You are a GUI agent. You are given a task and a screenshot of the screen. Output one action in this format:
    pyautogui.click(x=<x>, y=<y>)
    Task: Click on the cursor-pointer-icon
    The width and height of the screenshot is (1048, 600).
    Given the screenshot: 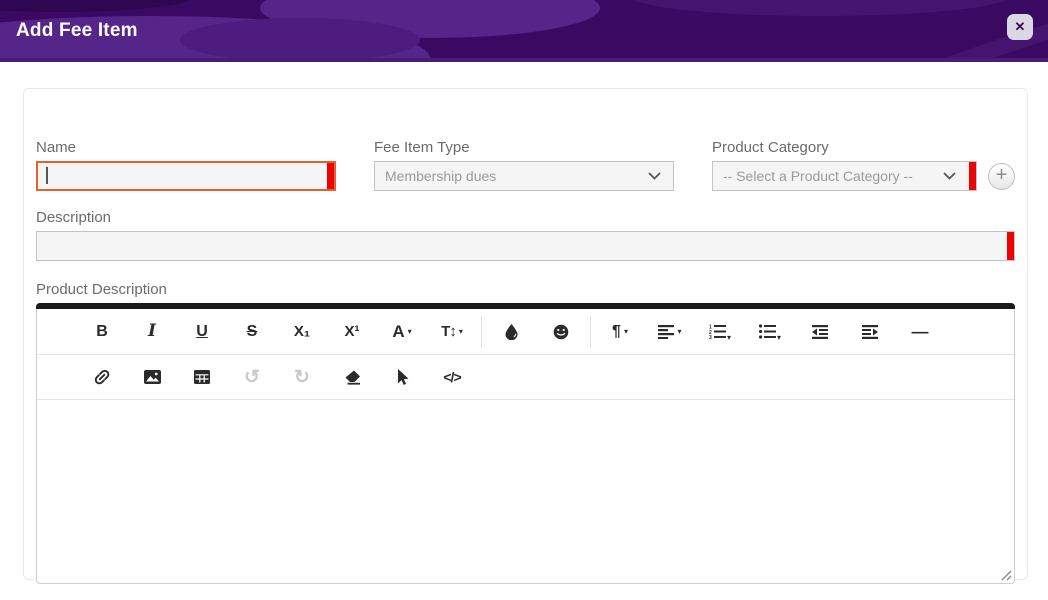 What is the action you would take?
    pyautogui.click(x=402, y=376)
    